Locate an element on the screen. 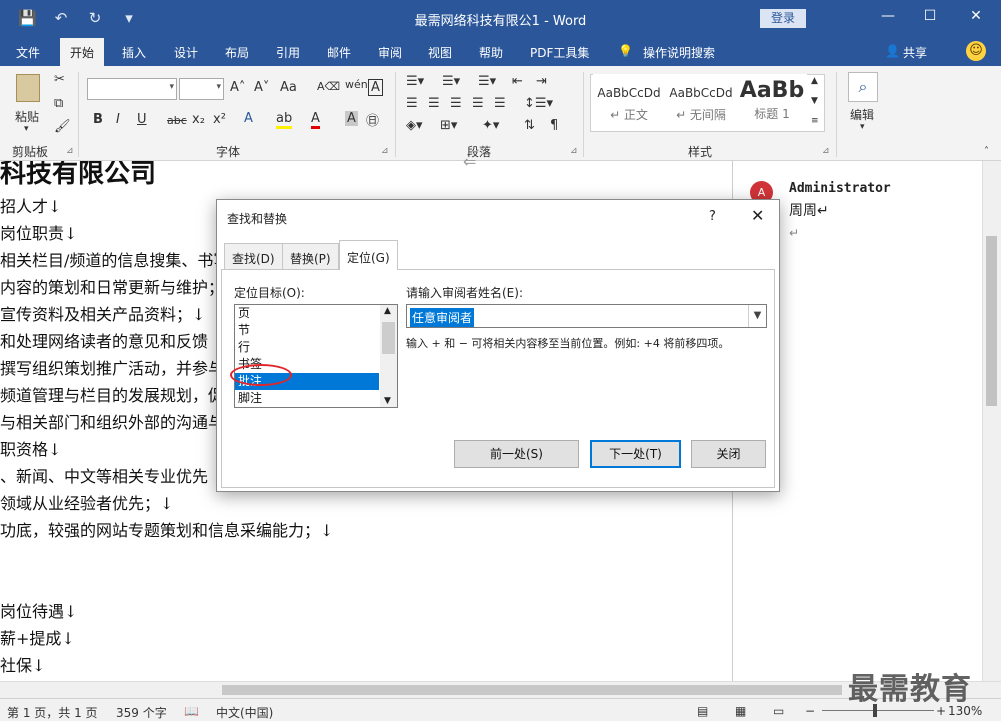  italic-button: I is located at coordinates (118, 119).